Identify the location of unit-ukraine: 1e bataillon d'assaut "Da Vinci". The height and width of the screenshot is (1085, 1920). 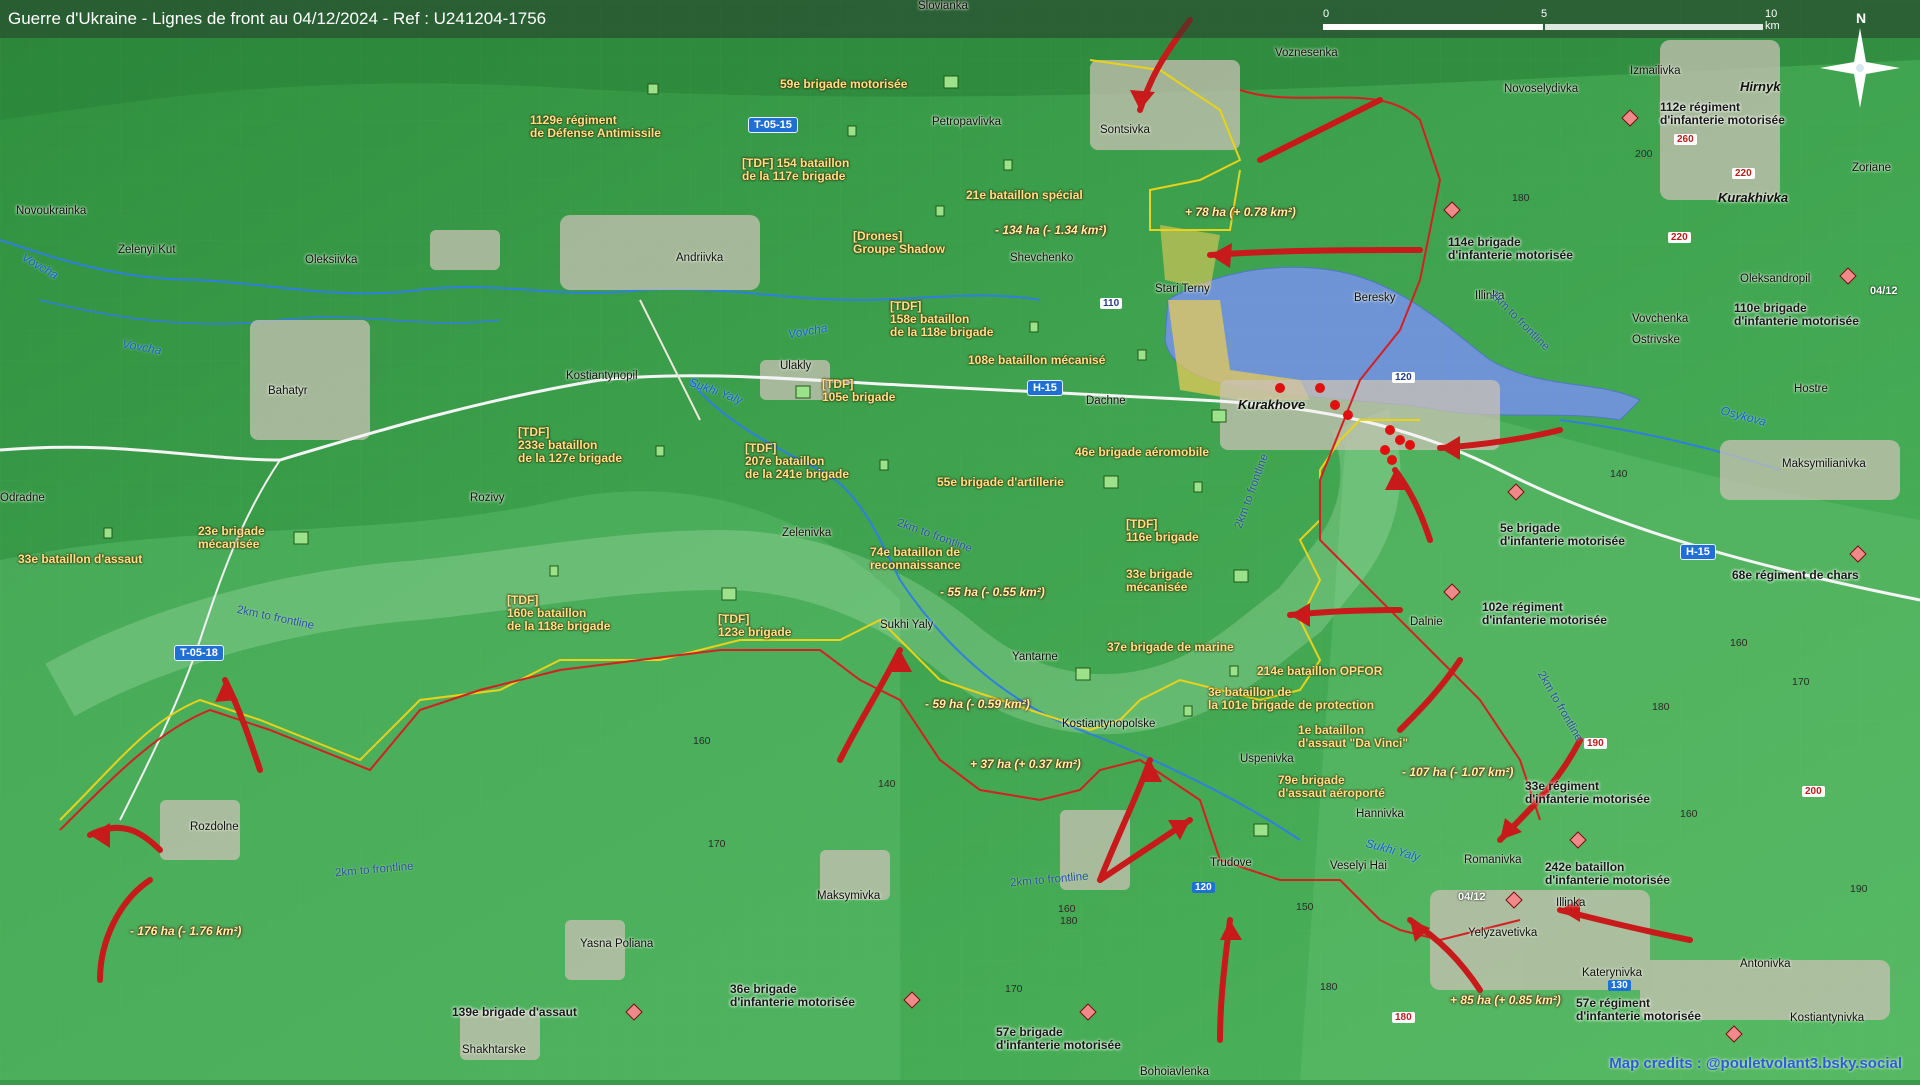
(1353, 737).